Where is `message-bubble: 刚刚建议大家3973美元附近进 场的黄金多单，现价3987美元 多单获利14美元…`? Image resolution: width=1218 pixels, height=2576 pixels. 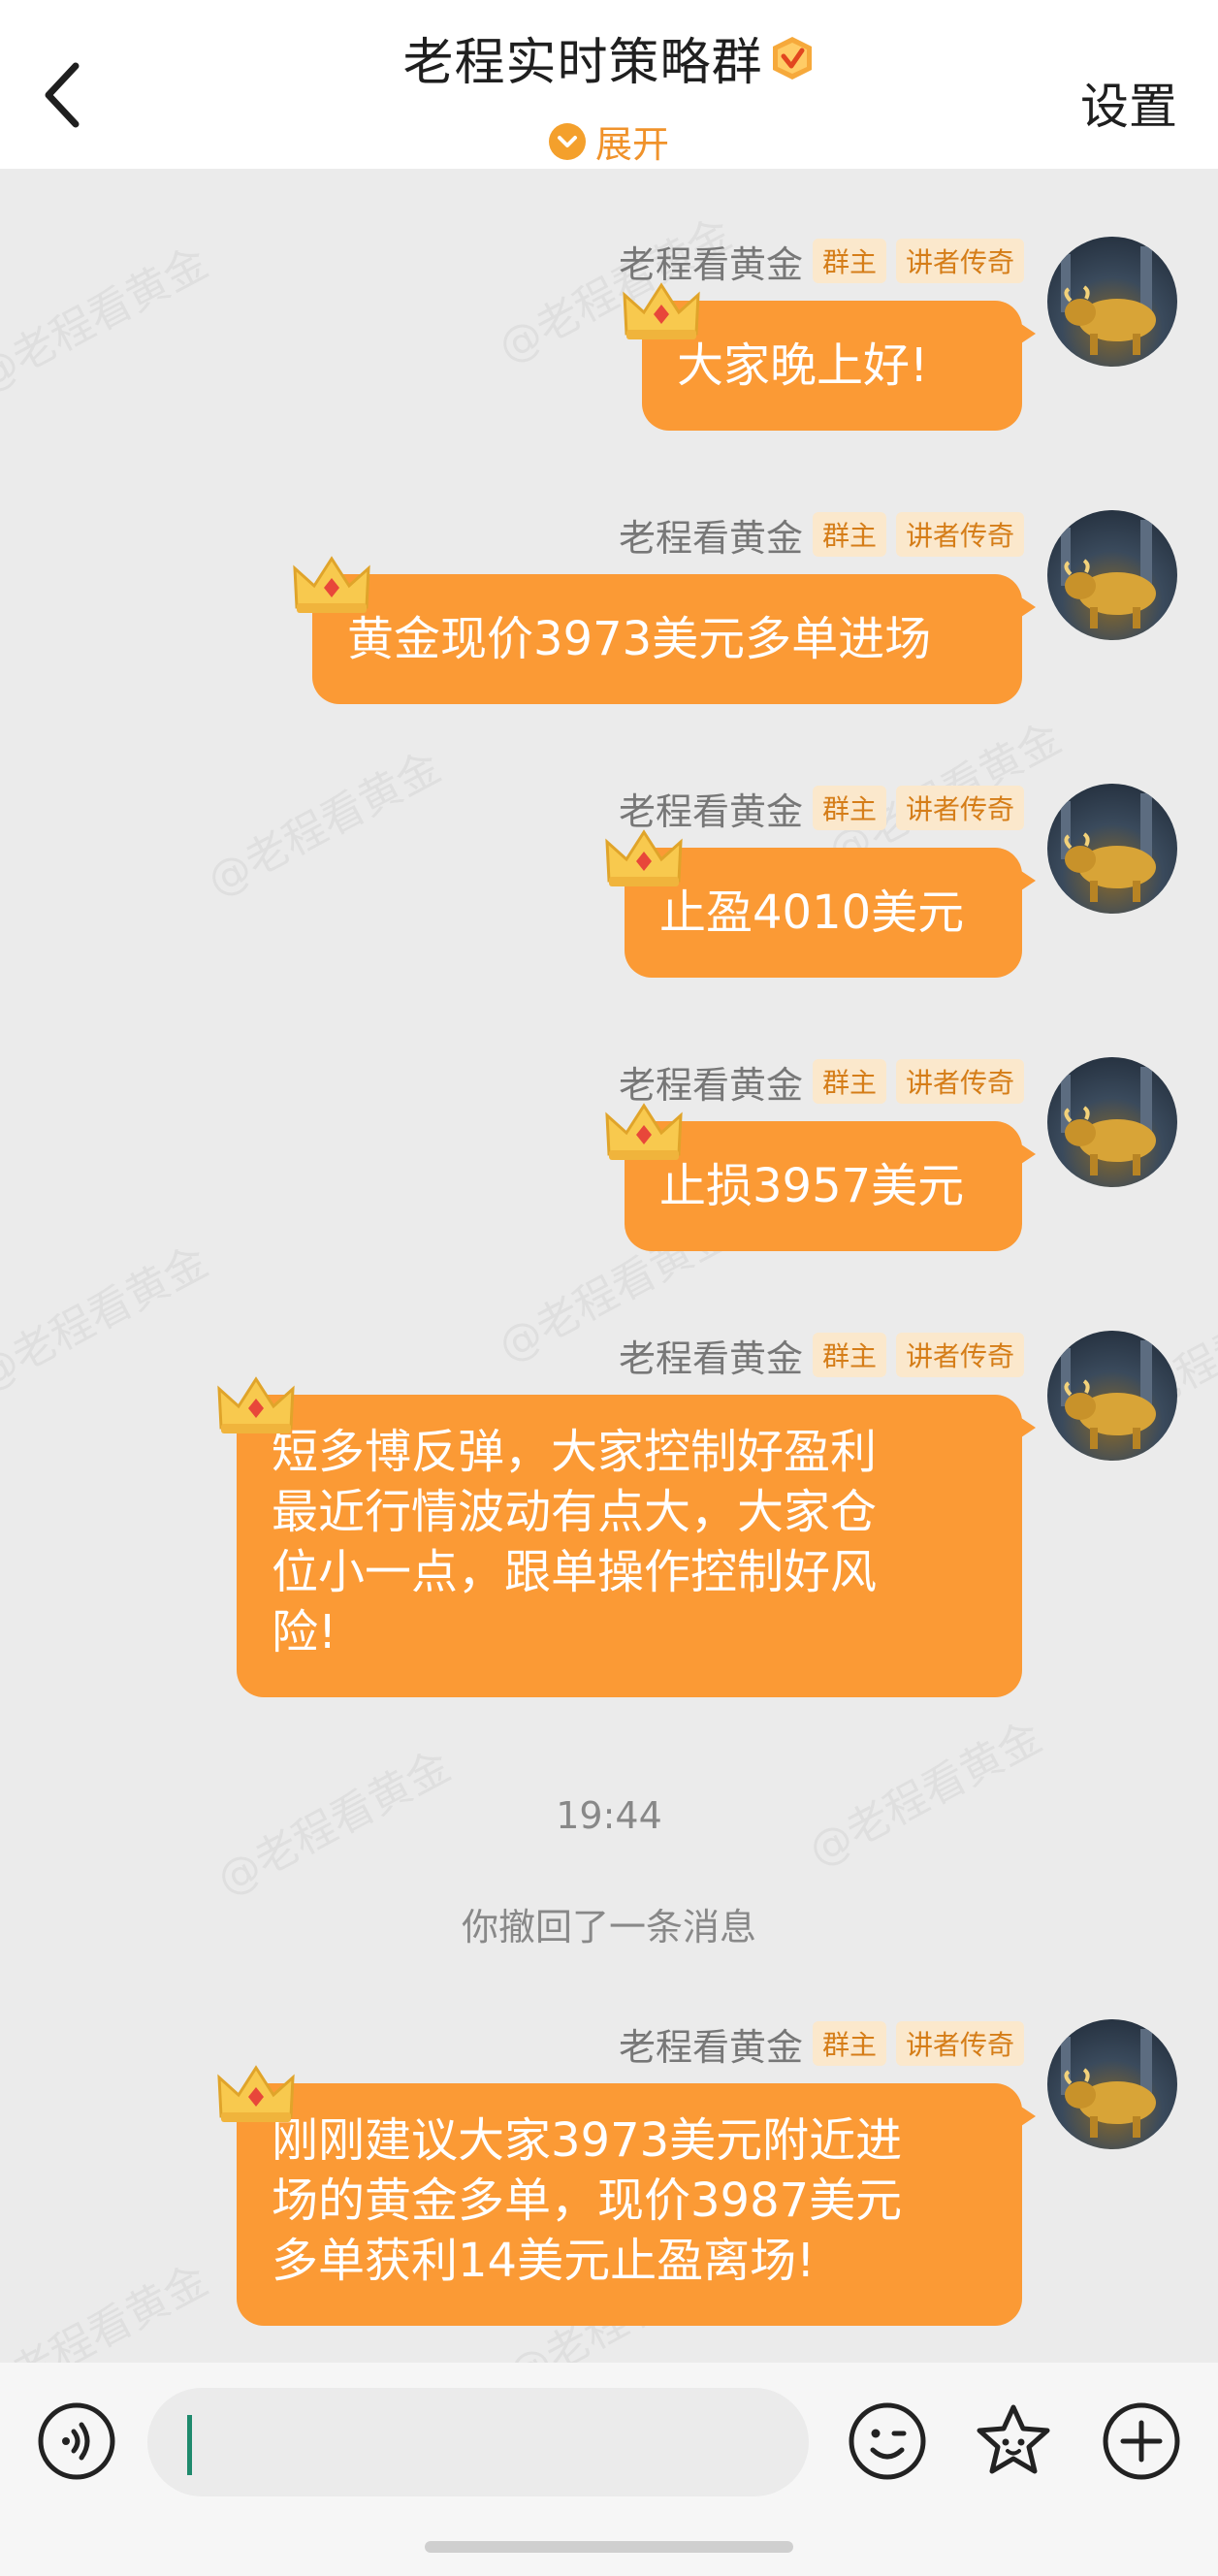 message-bubble: 刚刚建议大家3973美元附近进 场的黄金多单，现价3987美元 多单获利14美元… is located at coordinates (636, 2204).